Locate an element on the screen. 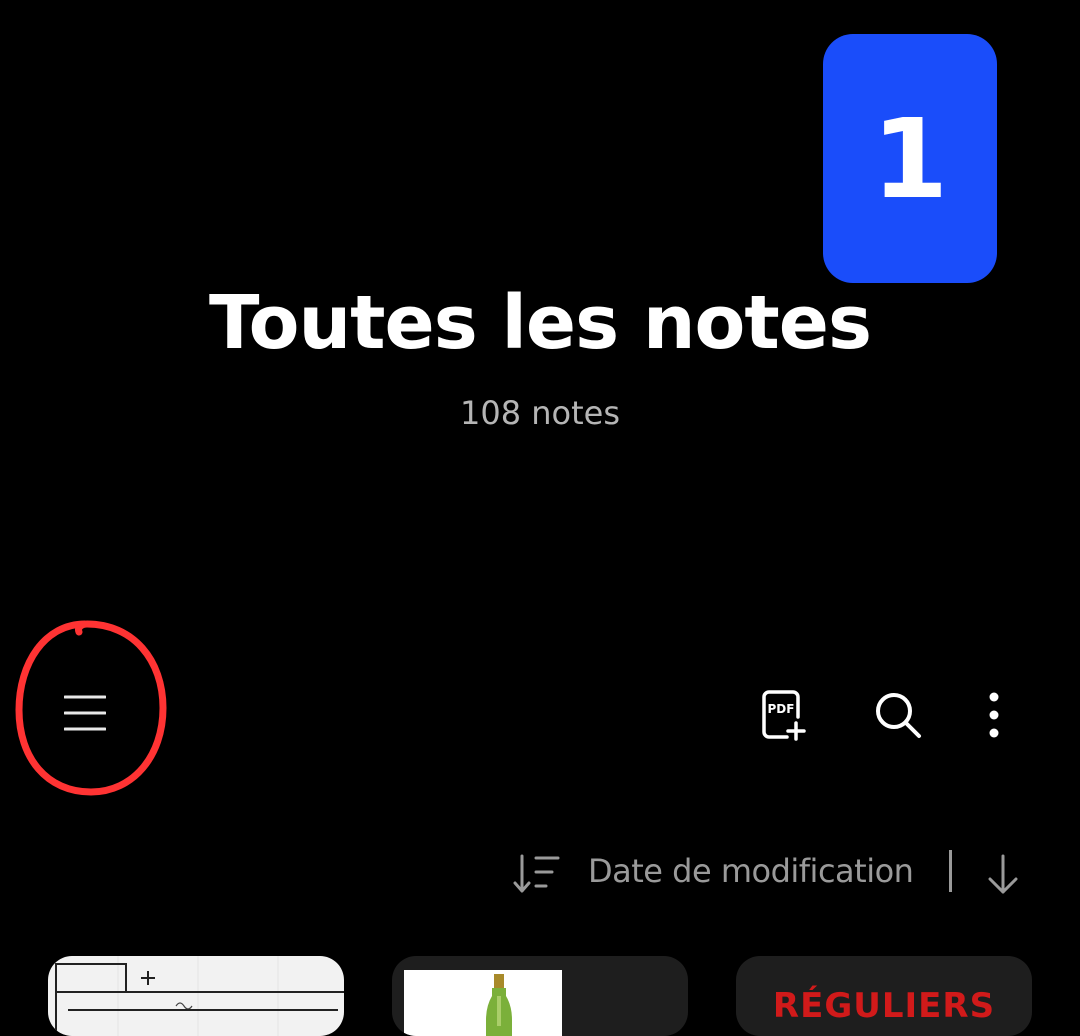 This screenshot has height=1036, width=1080. sort-label: Date de modification is located at coordinates (751, 871).